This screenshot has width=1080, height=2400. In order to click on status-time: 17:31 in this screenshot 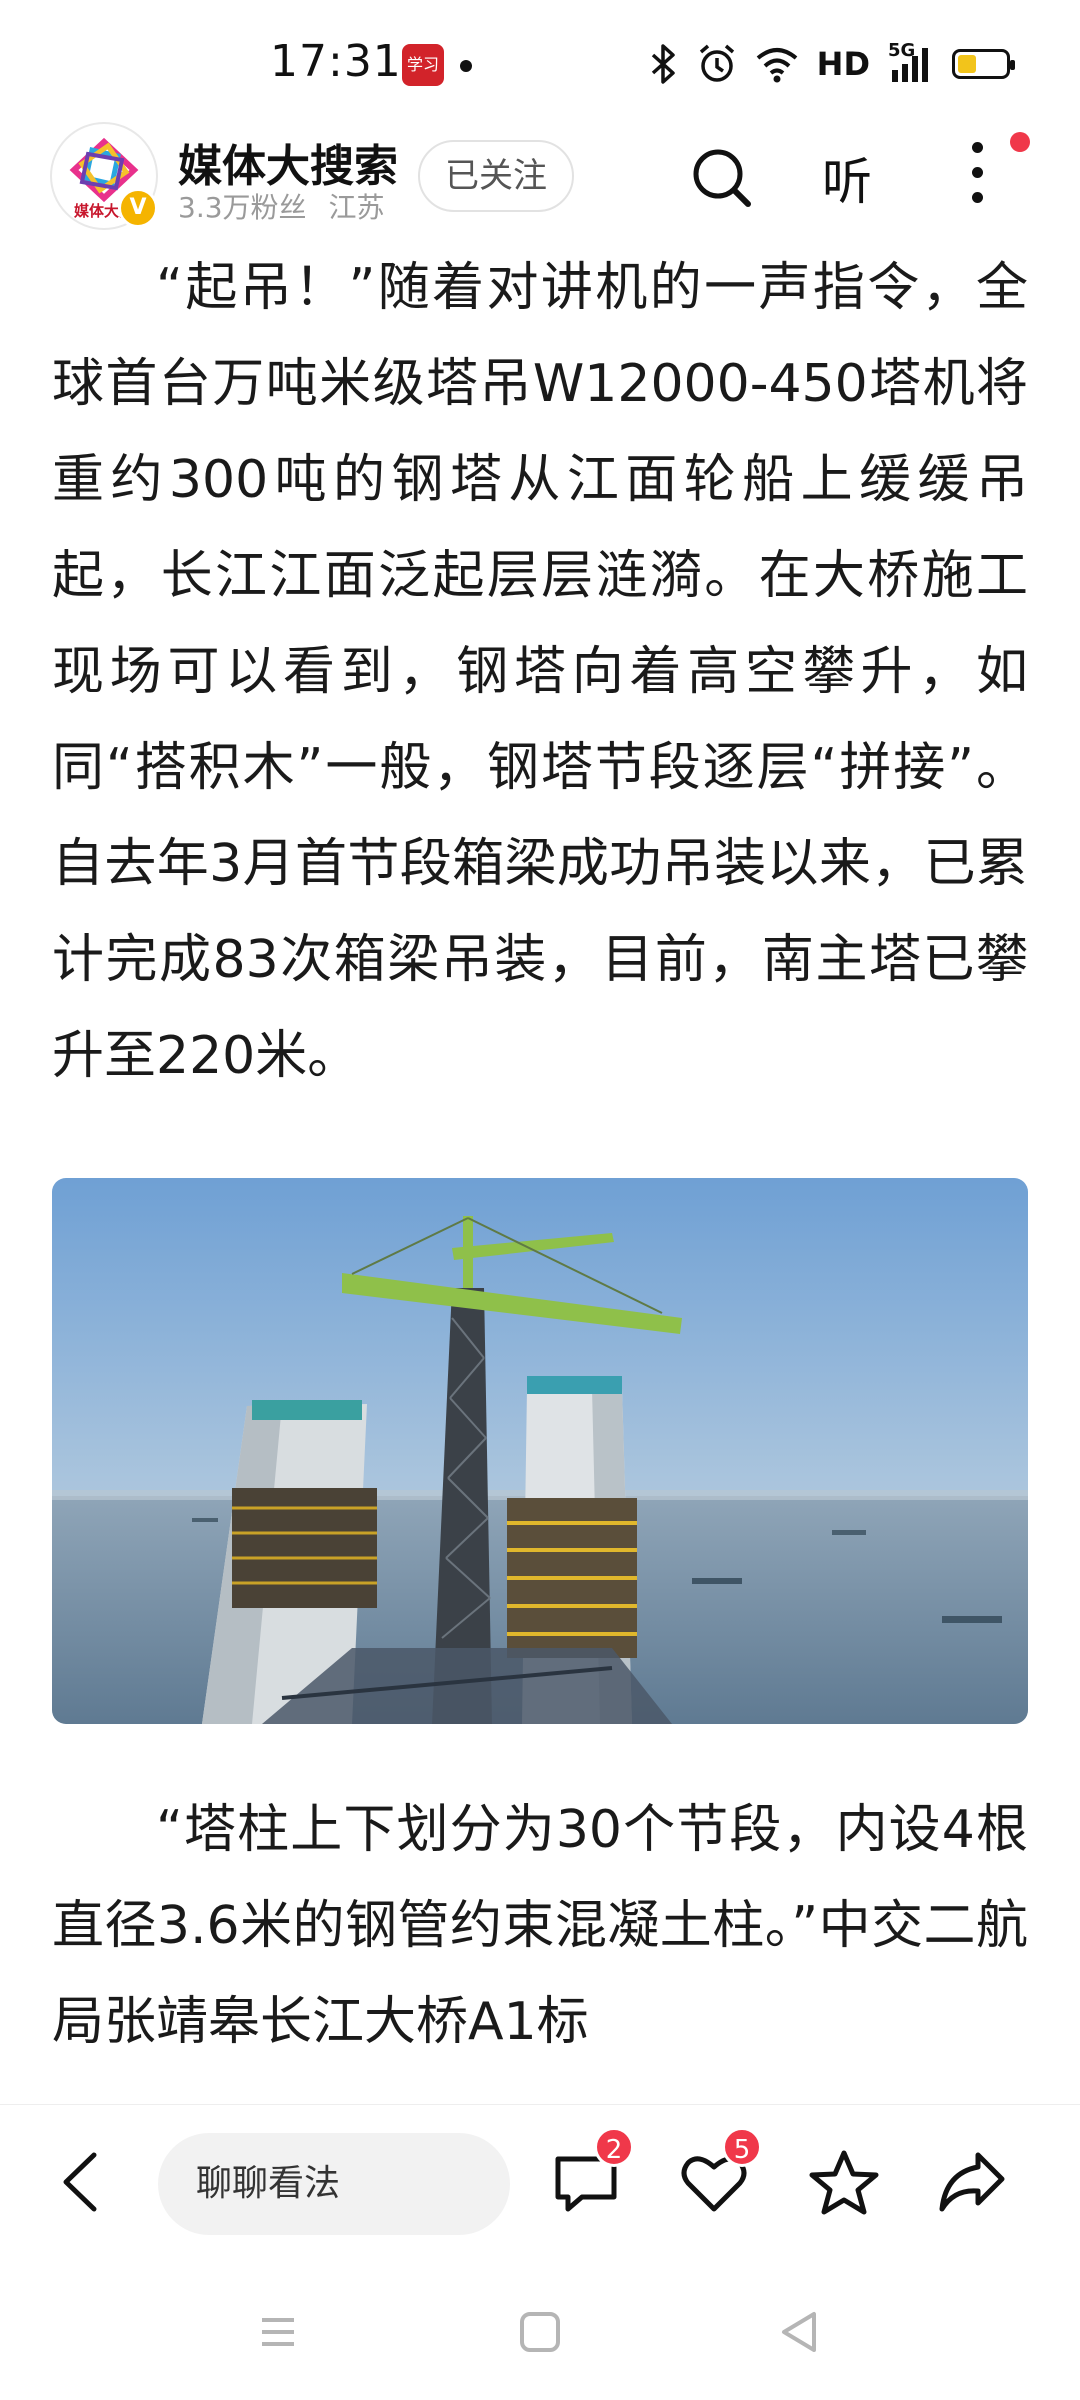, I will do `click(336, 61)`.